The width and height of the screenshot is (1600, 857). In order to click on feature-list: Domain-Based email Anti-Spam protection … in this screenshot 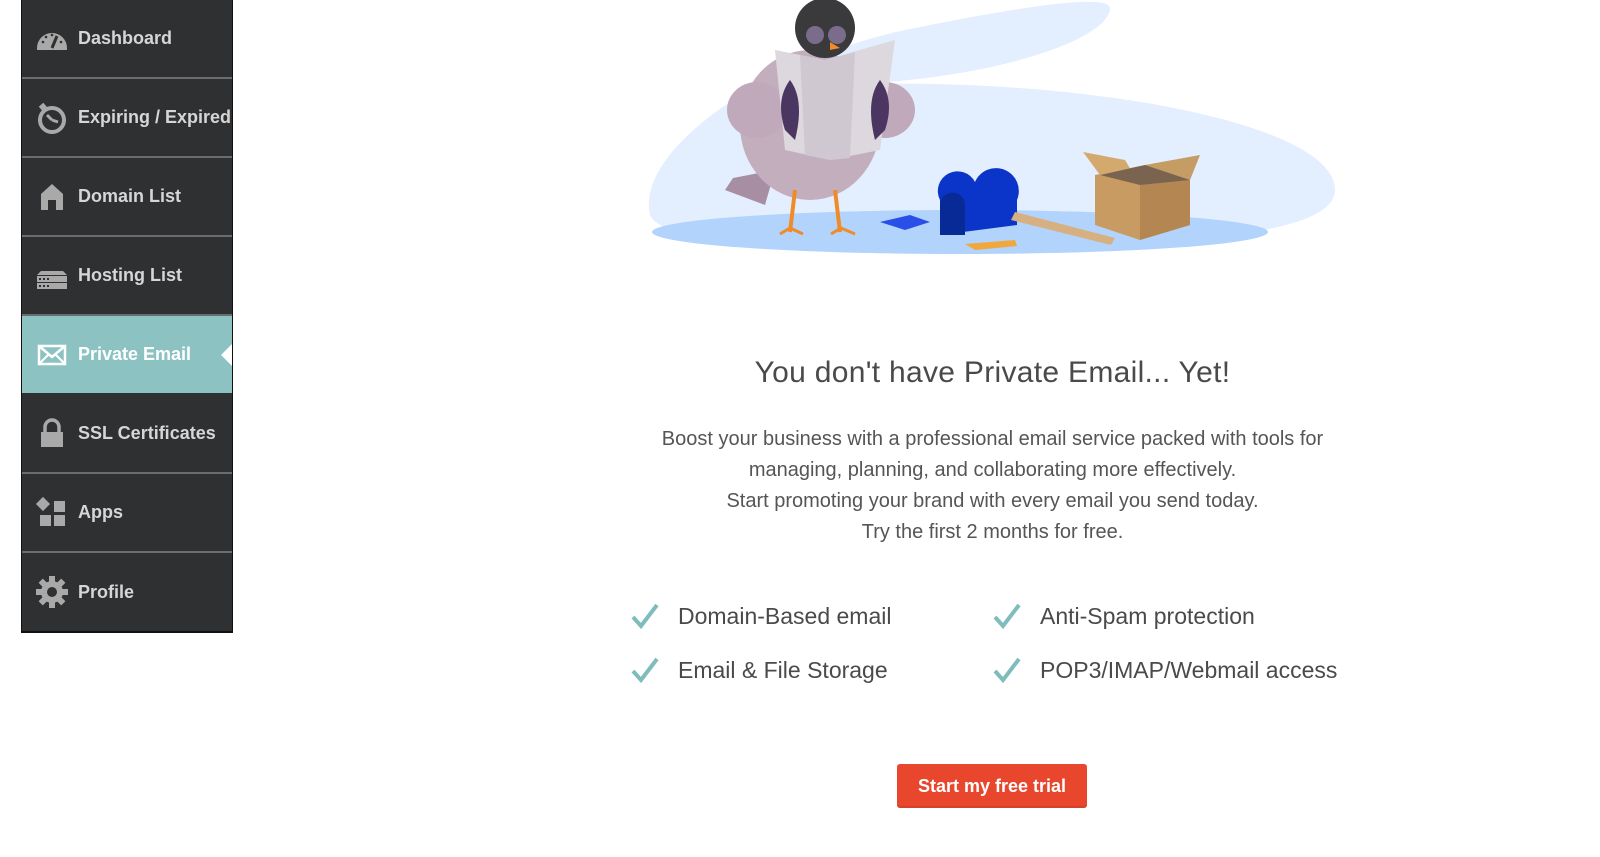, I will do `click(1010, 643)`.